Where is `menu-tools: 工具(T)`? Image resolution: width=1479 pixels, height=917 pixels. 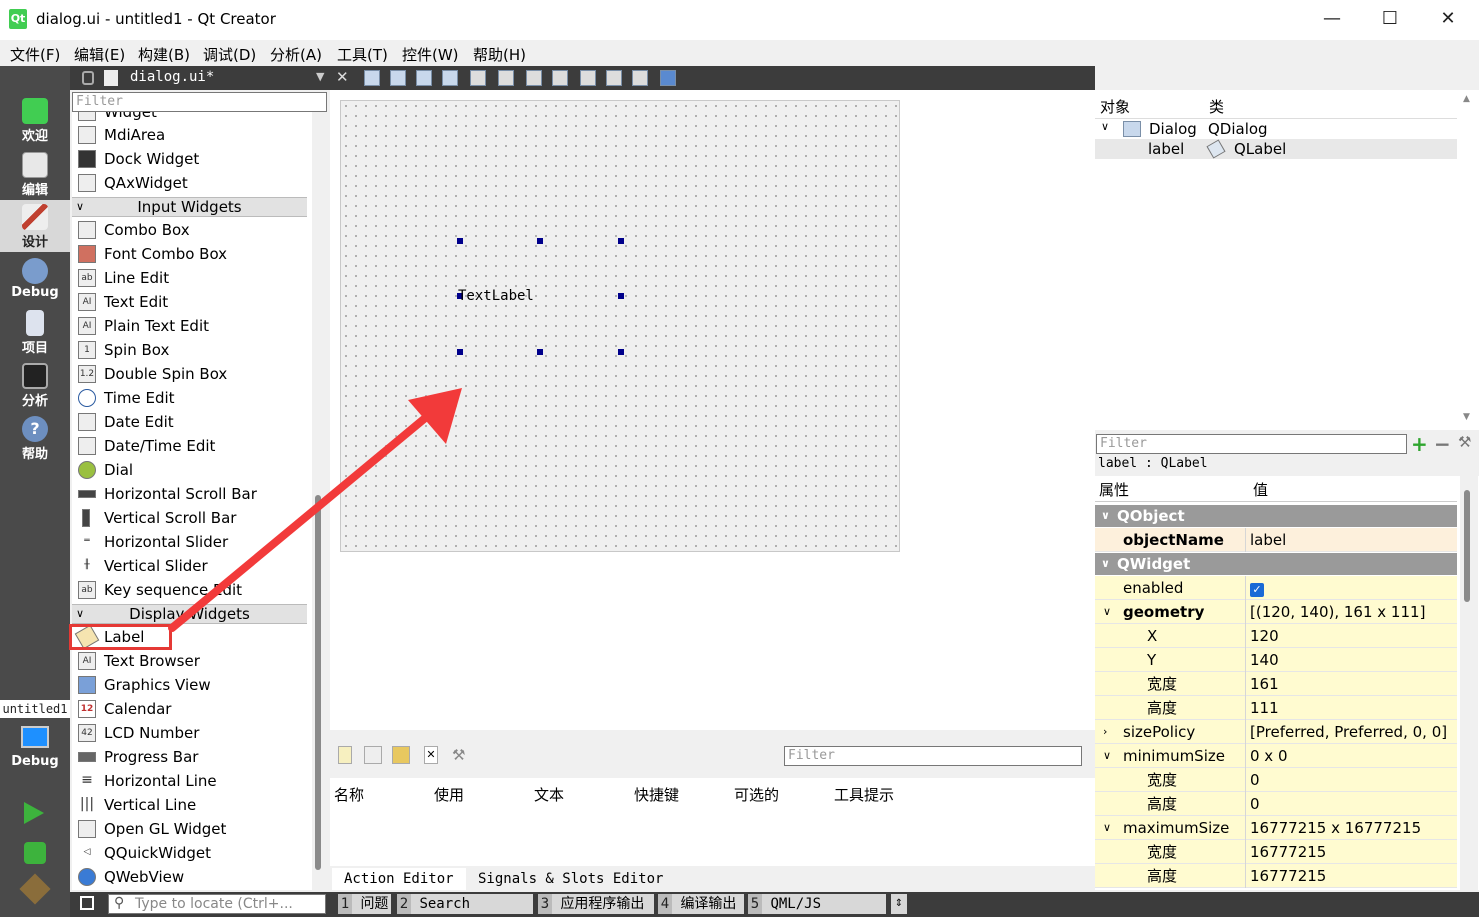 menu-tools: 工具(T) is located at coordinates (362, 54).